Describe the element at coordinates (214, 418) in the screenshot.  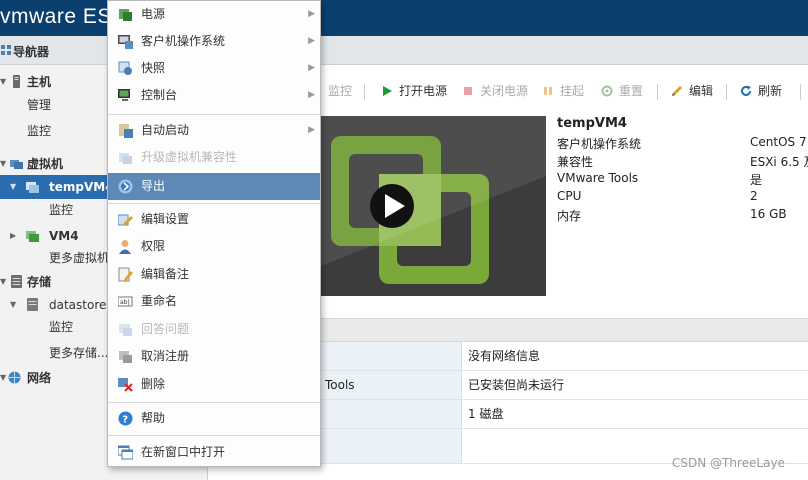
I see `menu-item-help: ? 帮助` at that location.